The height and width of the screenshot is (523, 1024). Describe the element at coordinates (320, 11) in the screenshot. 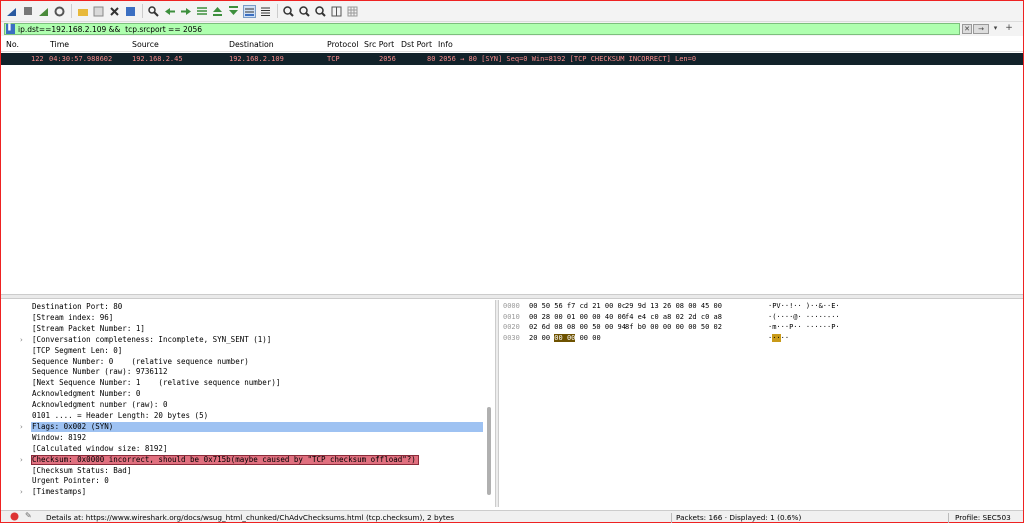

I see `zoom-normal-icon` at that location.